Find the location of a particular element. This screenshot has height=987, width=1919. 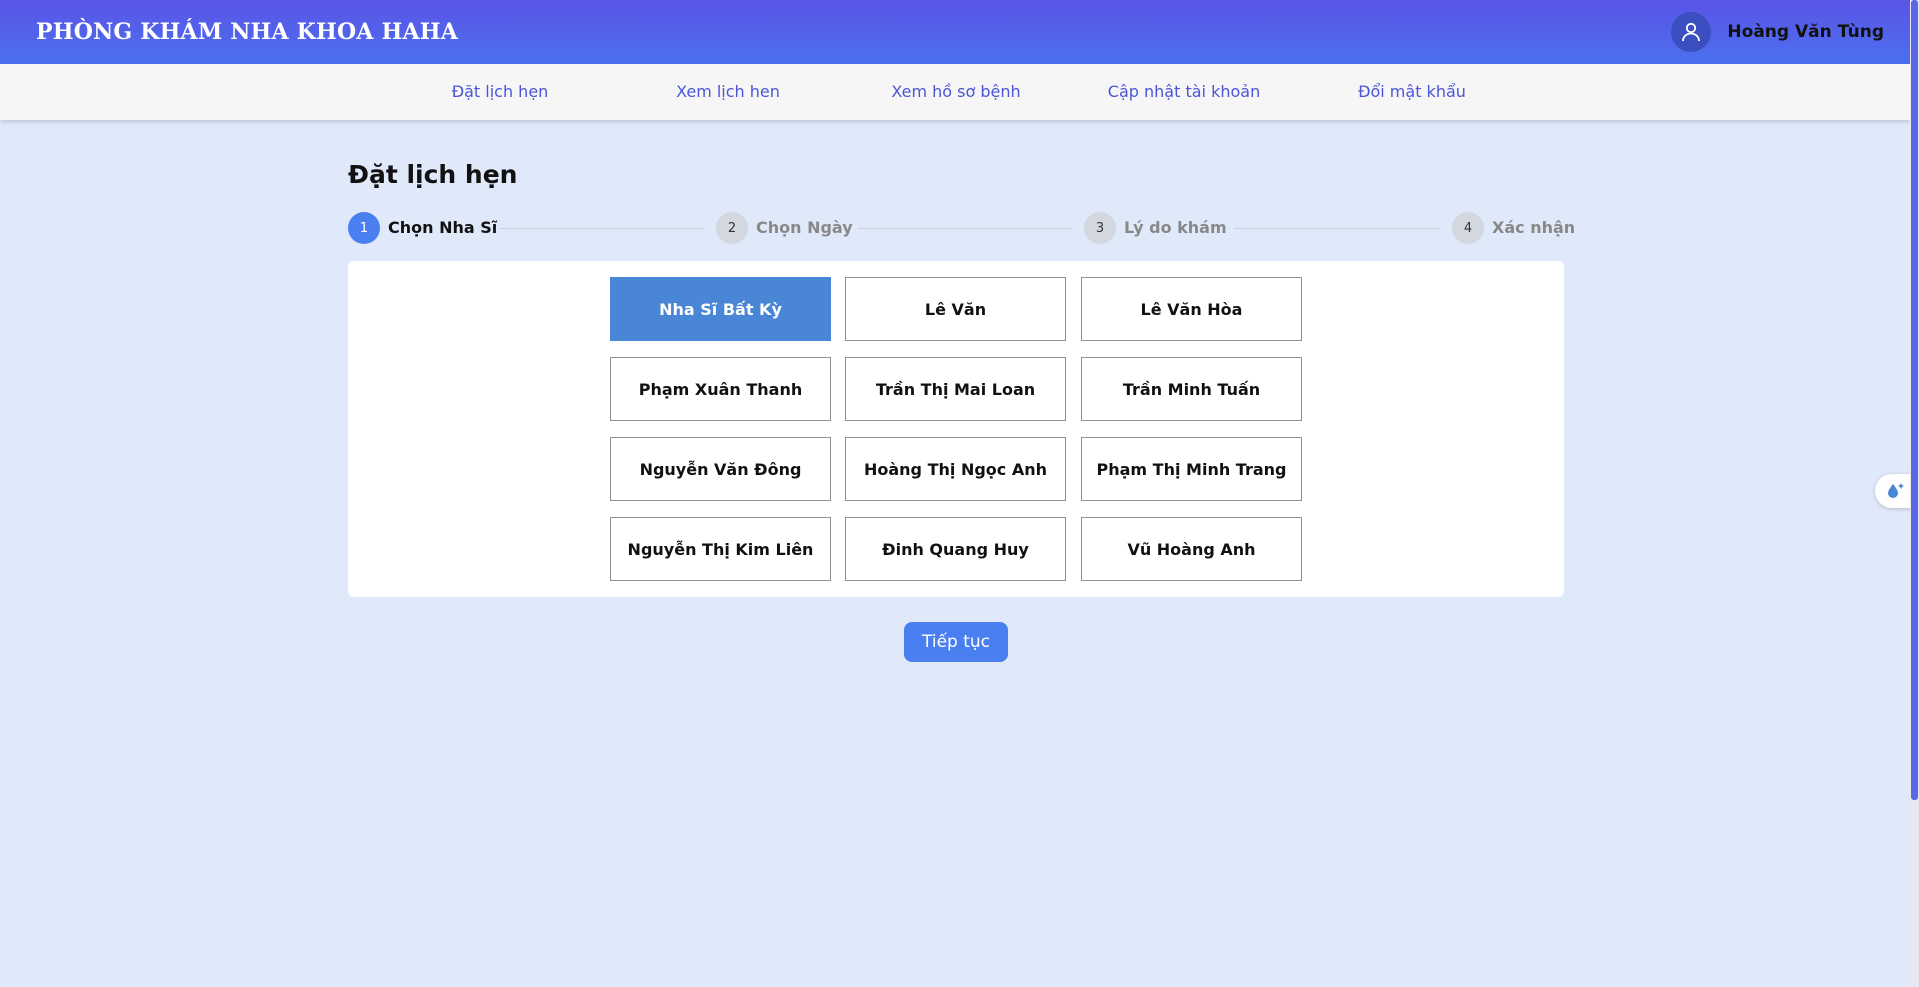

scrollbar-thumb is located at coordinates (1914, 400).